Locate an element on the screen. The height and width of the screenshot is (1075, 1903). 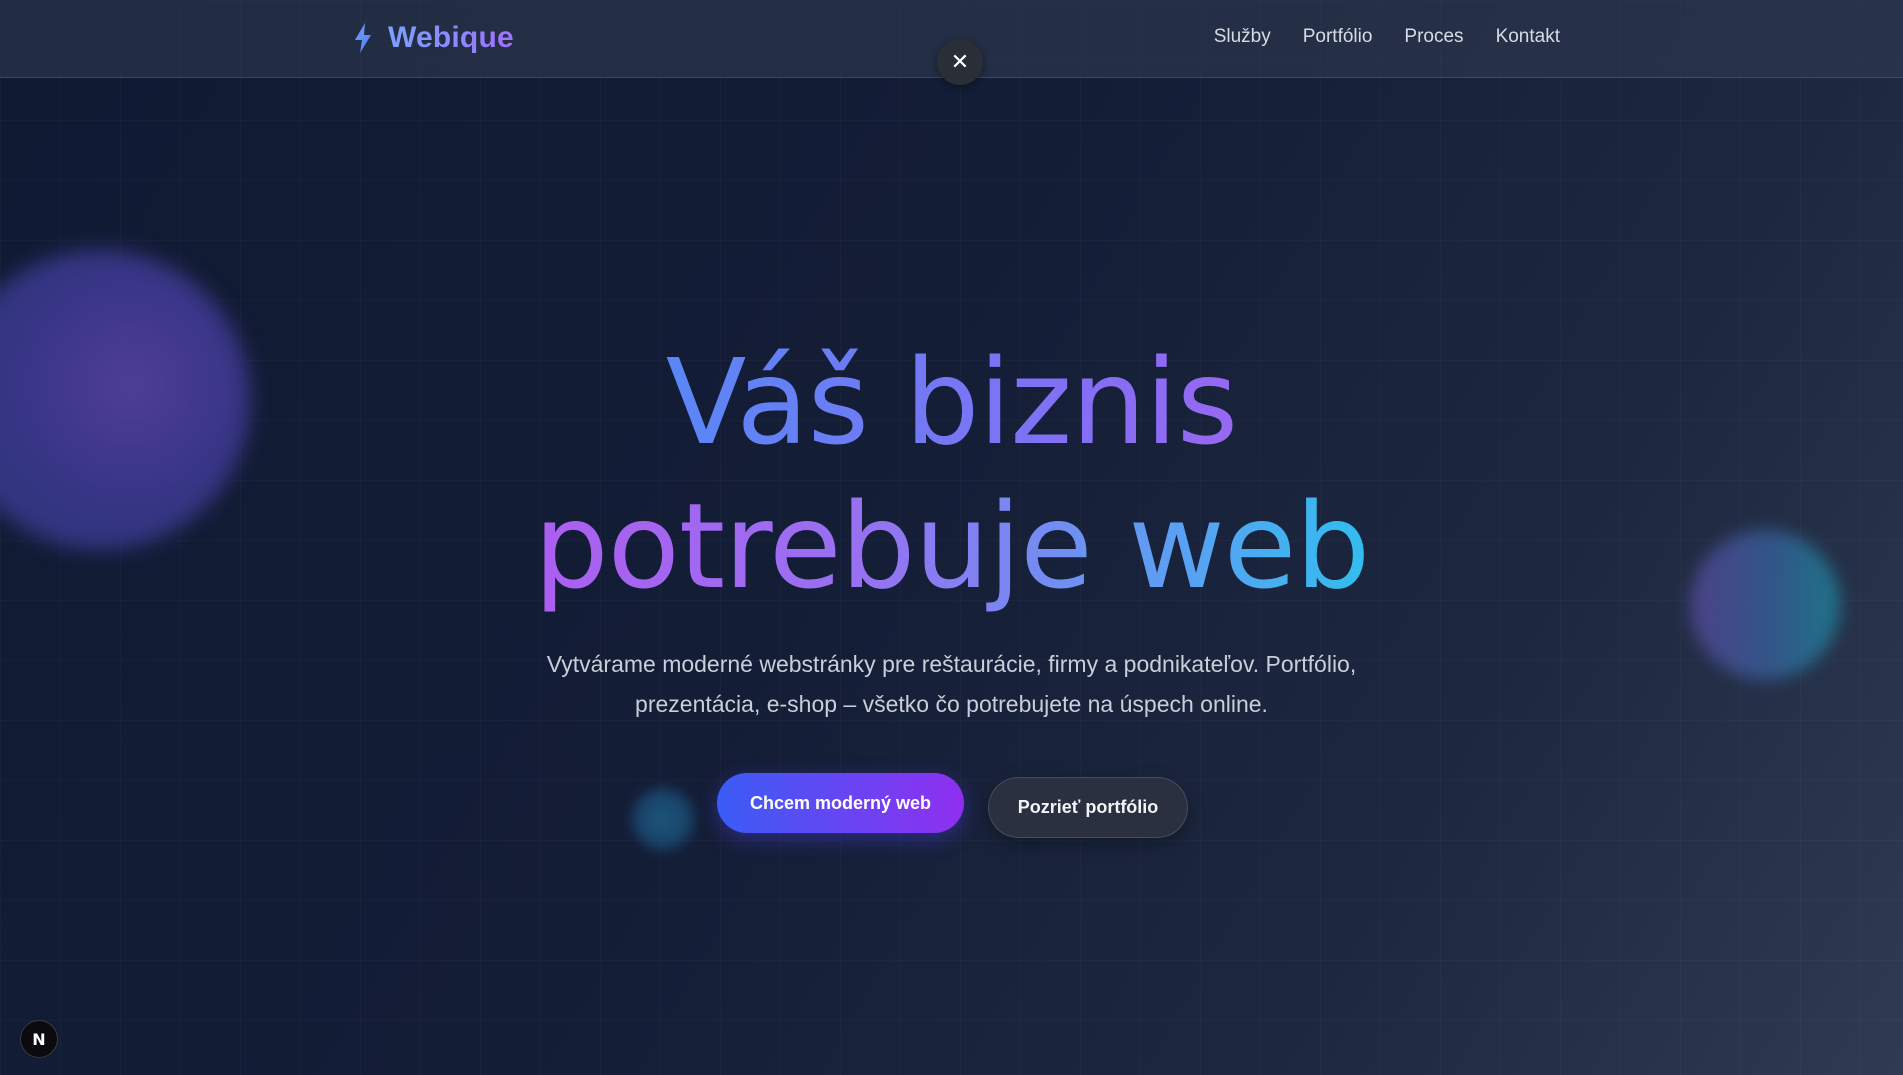
nextjs-badge-label: N is located at coordinates (39, 1039).